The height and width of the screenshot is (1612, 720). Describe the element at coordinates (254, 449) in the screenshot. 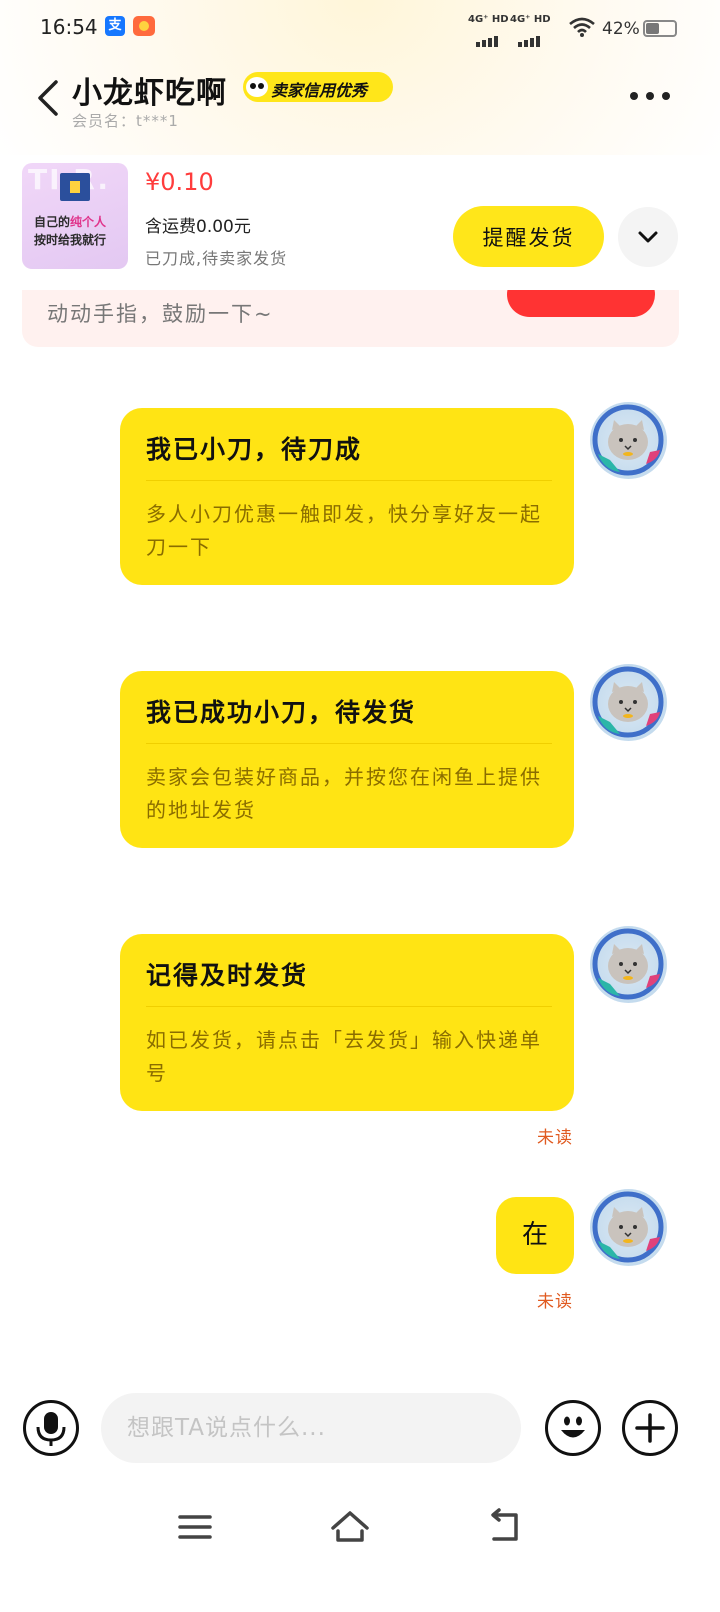

I see `message-title: 我已小刀，待刀成` at that location.